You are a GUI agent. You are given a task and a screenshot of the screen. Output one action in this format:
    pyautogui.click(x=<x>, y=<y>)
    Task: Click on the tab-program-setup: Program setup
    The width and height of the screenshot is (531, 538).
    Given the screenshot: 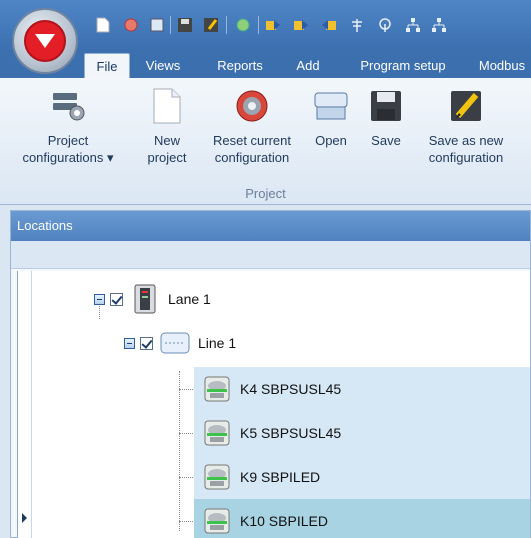 What is the action you would take?
    pyautogui.click(x=403, y=65)
    